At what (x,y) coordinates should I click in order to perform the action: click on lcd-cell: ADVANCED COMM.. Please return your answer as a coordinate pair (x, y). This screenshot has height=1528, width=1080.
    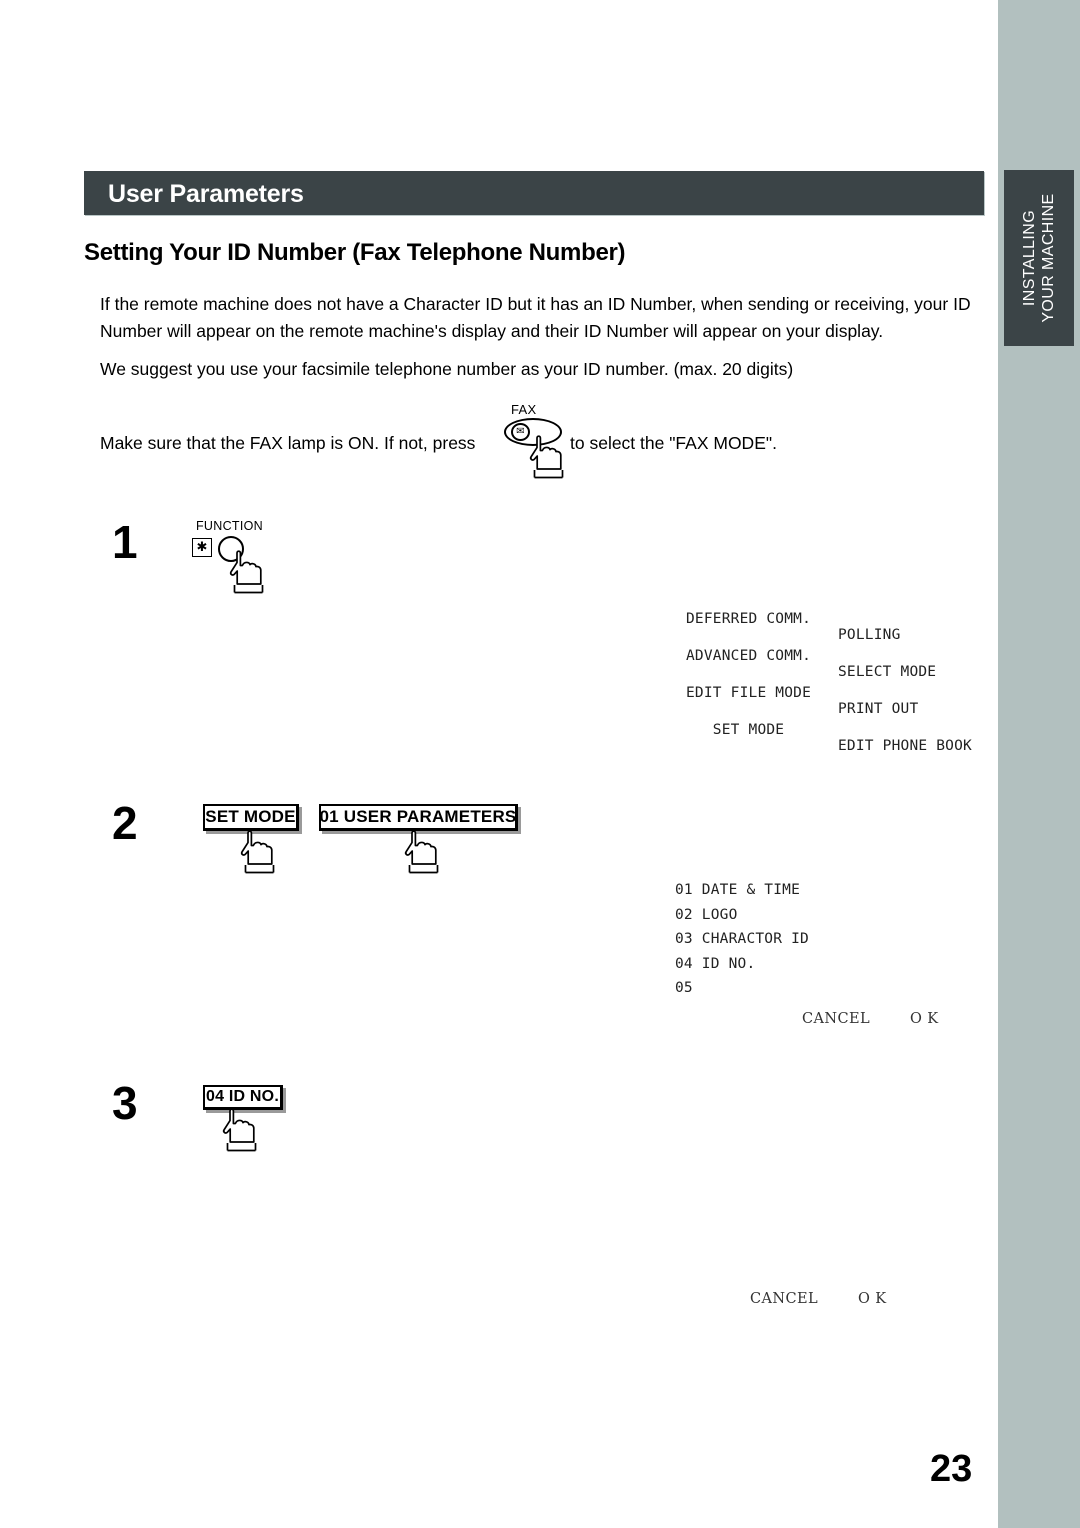
    Looking at the image, I should click on (749, 656).